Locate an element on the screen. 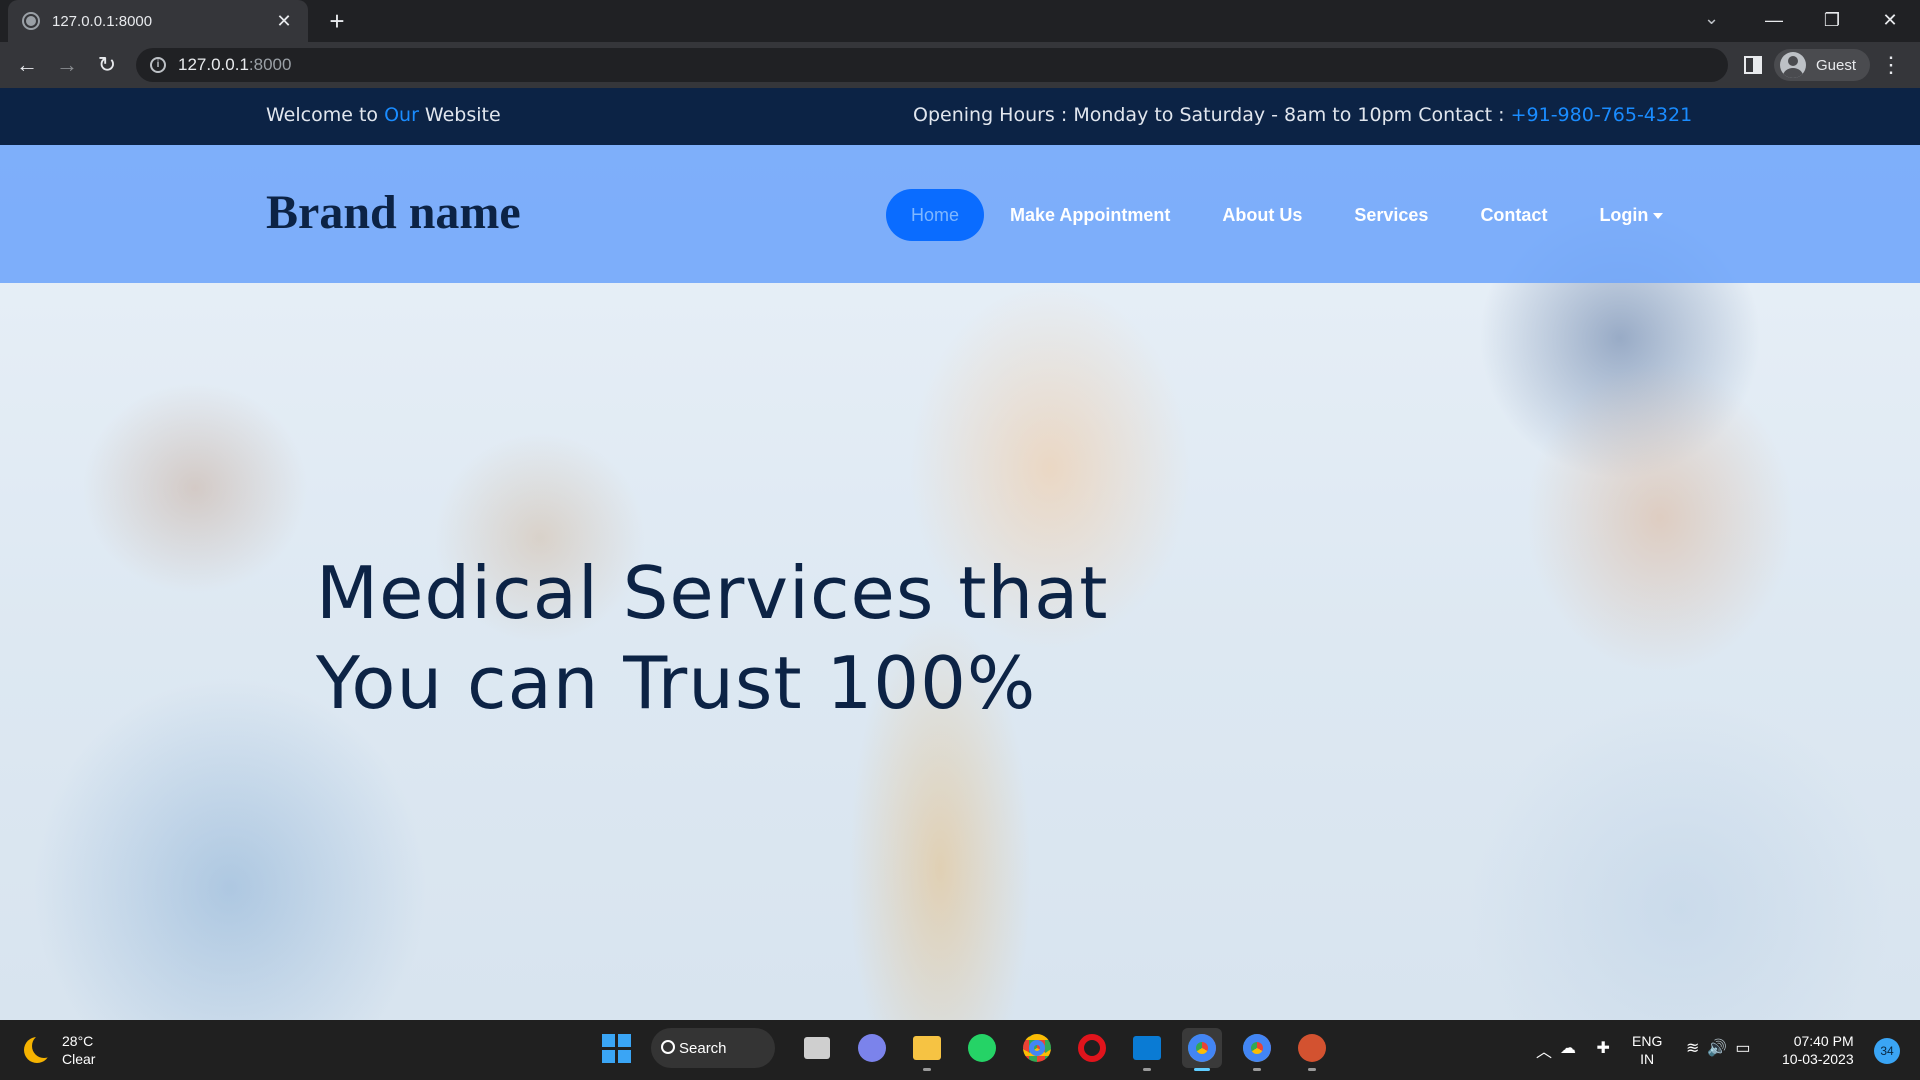  profile-button: Guest is located at coordinates (1822, 65).